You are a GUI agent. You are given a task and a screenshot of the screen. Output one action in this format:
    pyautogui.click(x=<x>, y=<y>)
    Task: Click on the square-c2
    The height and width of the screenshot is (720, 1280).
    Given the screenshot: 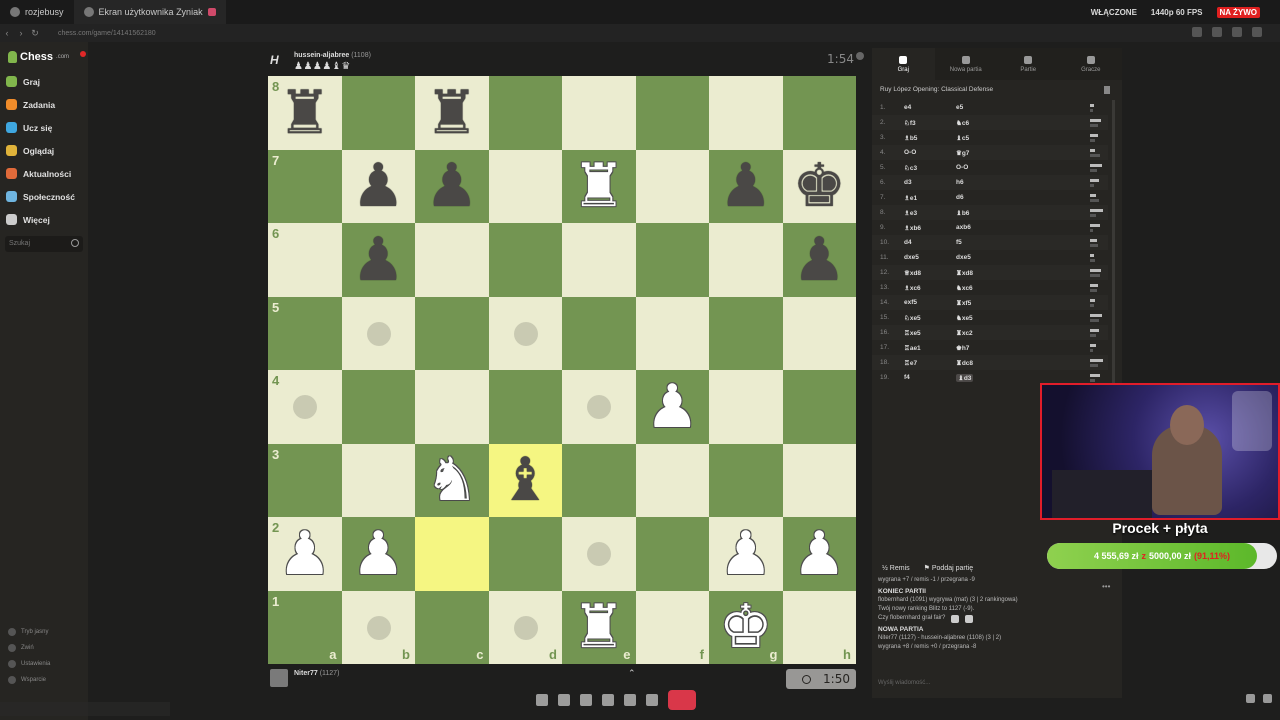 What is the action you would take?
    pyautogui.click(x=452, y=554)
    